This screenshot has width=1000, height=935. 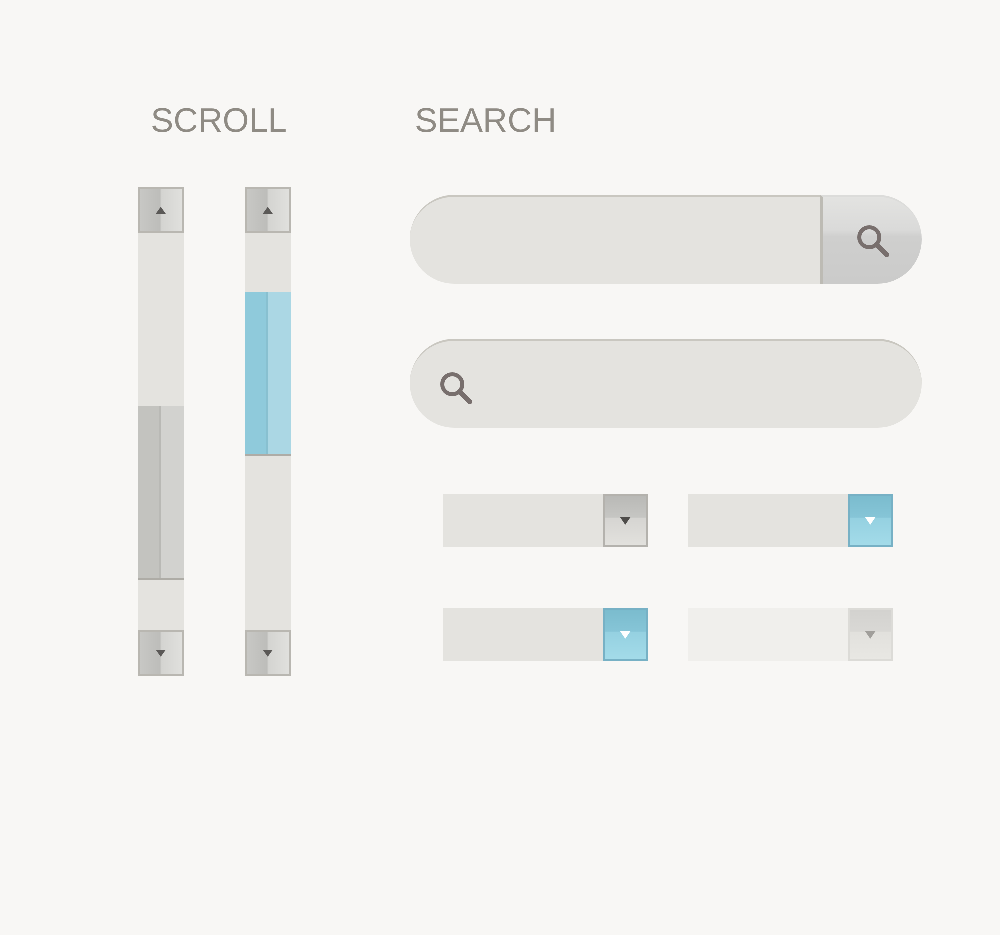 What do you see at coordinates (615, 239) in the screenshot?
I see `search-field` at bounding box center [615, 239].